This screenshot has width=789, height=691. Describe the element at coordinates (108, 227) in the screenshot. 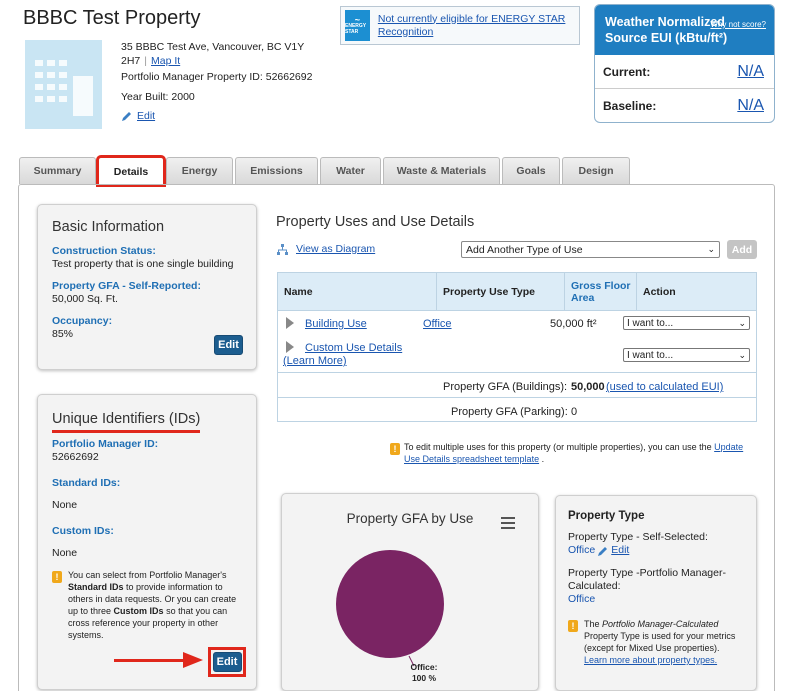

I see `basic-information-title: Basic Information` at that location.